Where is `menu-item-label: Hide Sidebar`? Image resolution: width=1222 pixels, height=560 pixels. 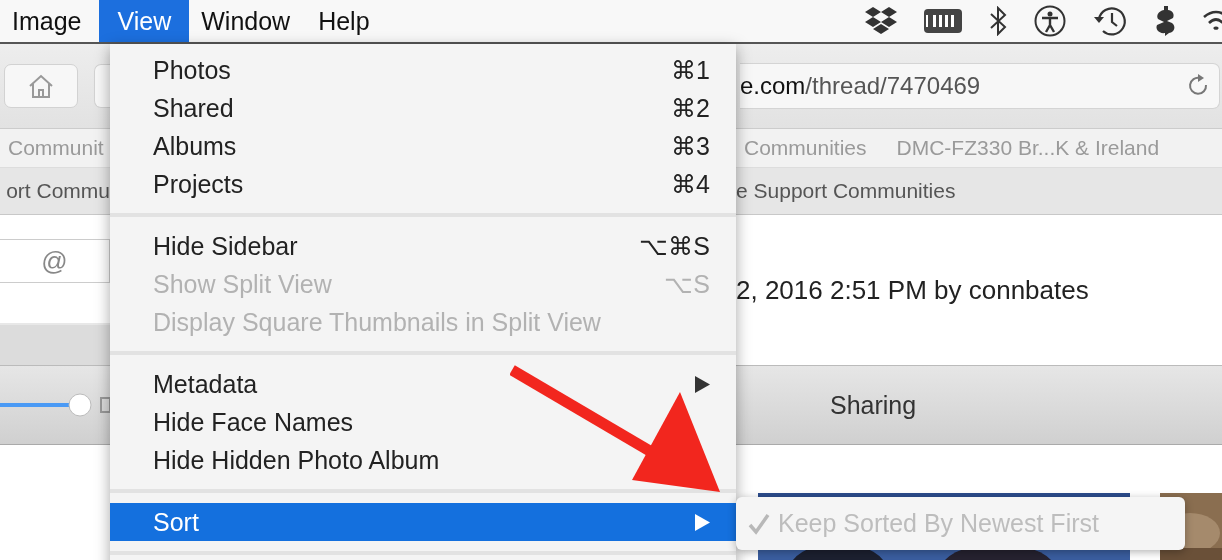
menu-item-label: Hide Sidebar is located at coordinates (226, 246).